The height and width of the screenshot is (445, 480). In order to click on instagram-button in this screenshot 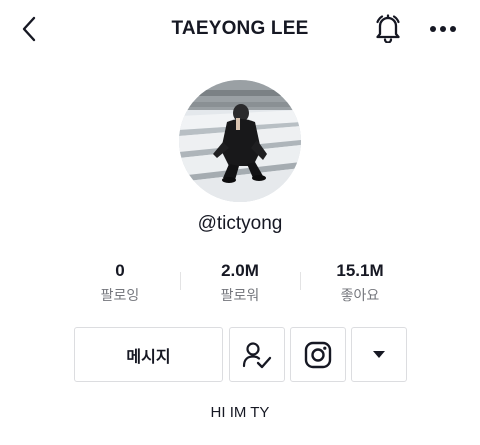, I will do `click(318, 354)`.